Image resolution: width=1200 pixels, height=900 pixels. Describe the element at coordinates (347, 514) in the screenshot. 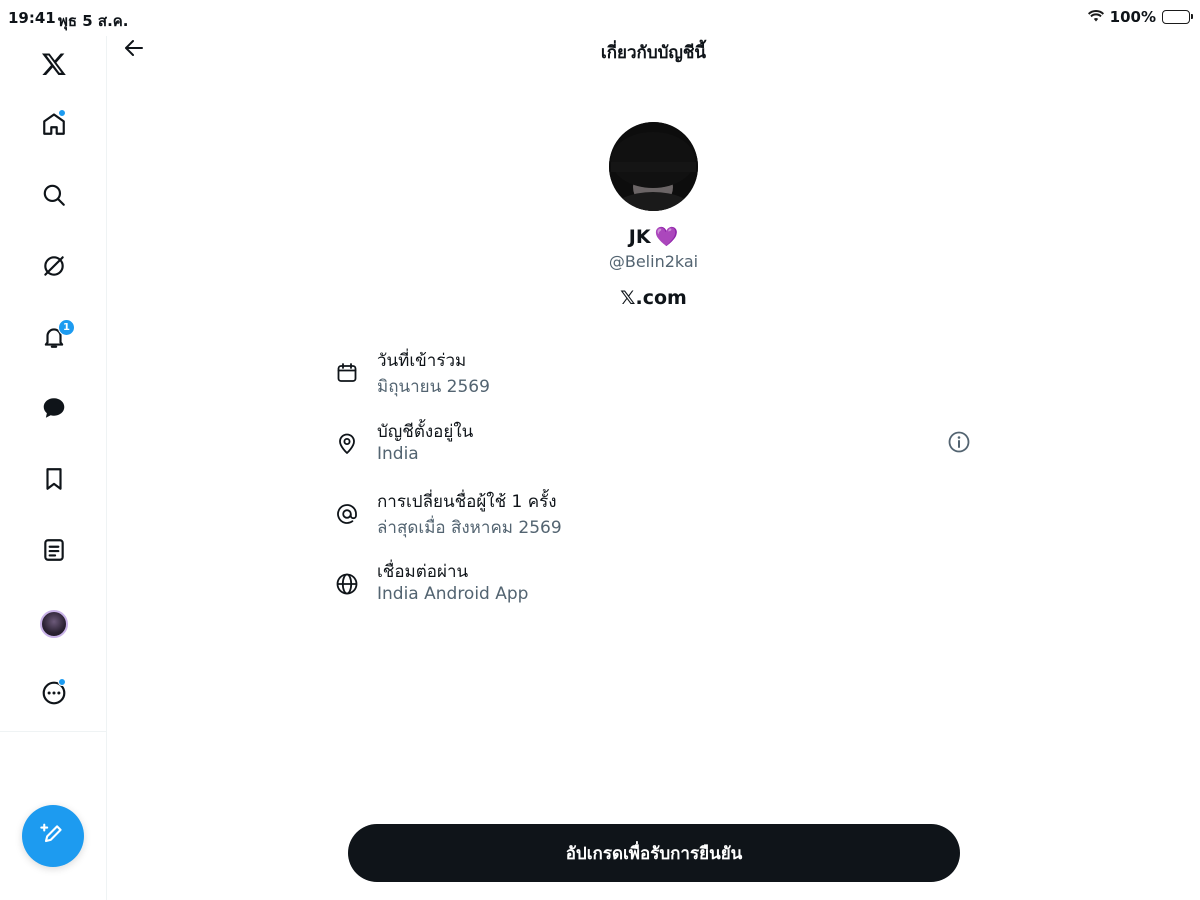

I see `at-icon` at that location.